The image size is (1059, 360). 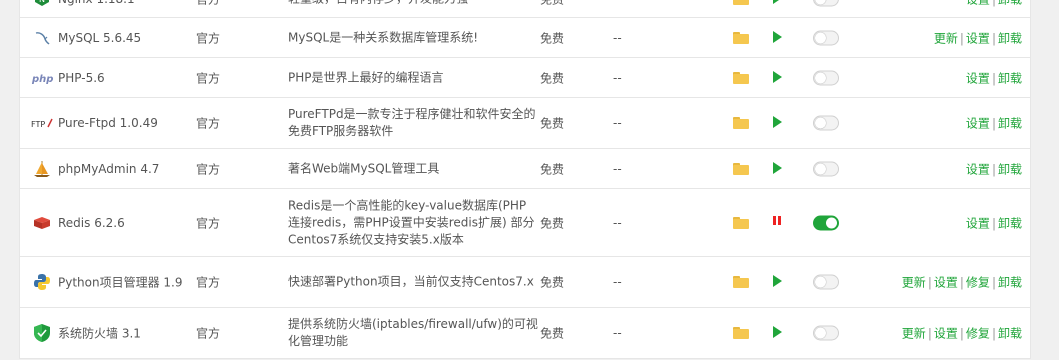 I want to click on php-icon: php, so click(x=42, y=78).